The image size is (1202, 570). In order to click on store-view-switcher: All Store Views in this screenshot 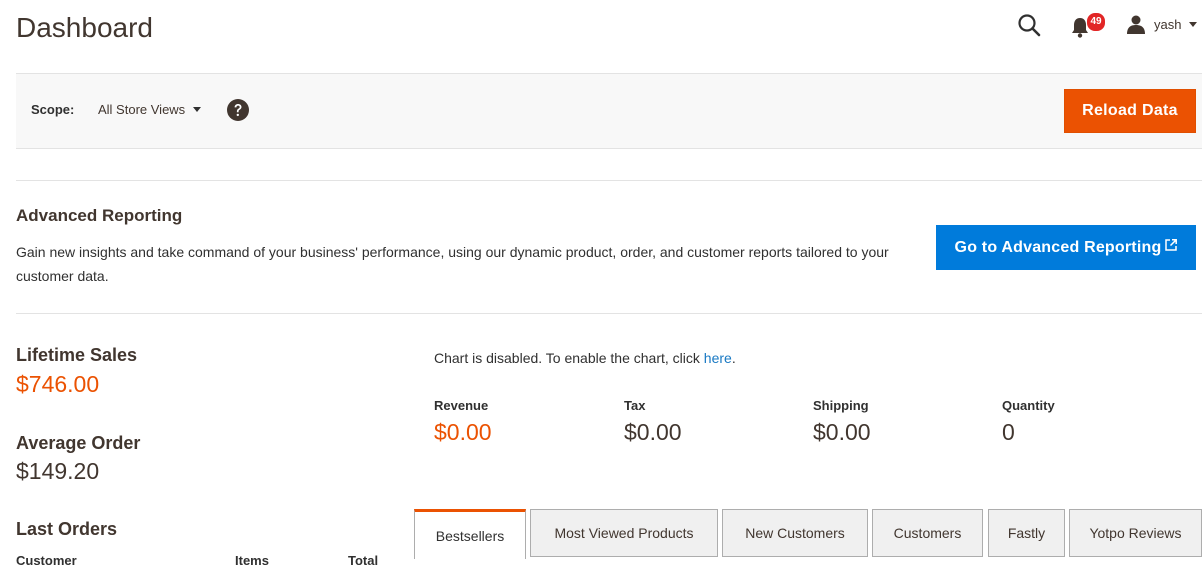, I will do `click(150, 109)`.